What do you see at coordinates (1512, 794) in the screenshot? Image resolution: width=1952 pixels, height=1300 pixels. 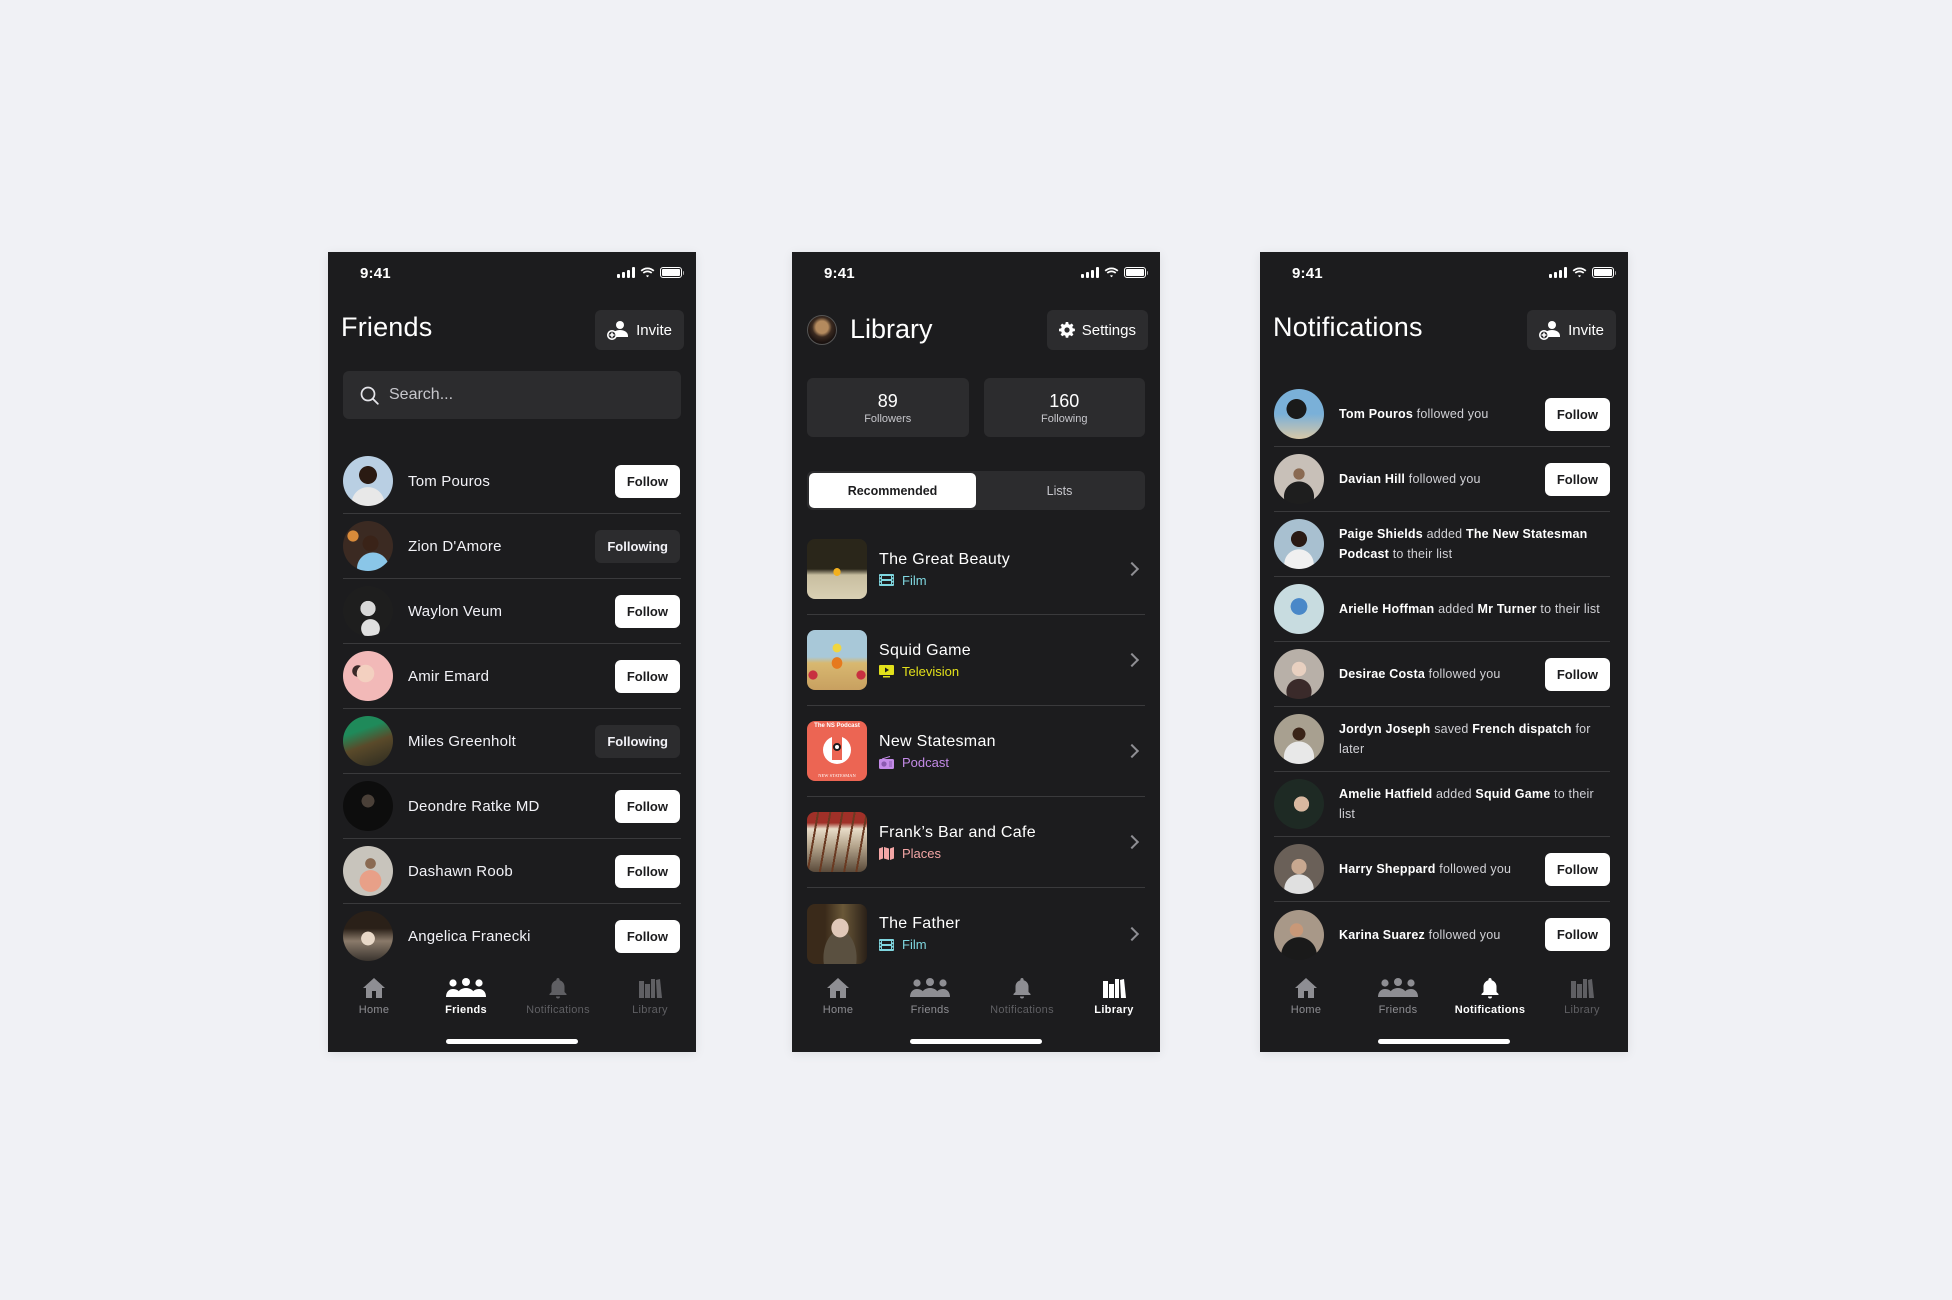 I see `notification-subject: Squid Game` at bounding box center [1512, 794].